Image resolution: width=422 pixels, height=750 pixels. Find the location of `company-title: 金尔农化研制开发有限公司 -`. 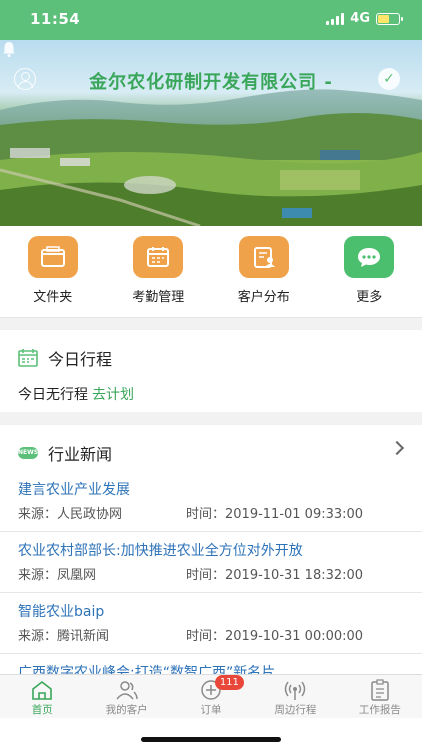

company-title: 金尔农化研制开发有限公司 - is located at coordinates (211, 82).